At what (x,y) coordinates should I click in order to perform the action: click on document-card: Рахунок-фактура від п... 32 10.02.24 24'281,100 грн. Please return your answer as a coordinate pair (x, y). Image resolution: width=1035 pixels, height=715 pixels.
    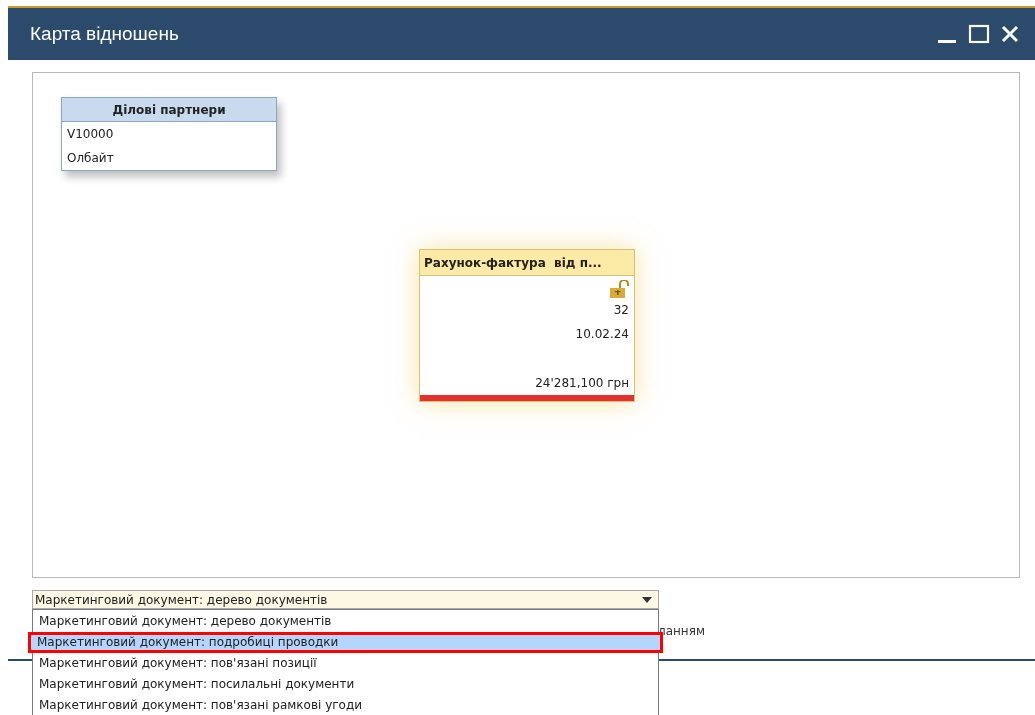
    Looking at the image, I should click on (527, 325).